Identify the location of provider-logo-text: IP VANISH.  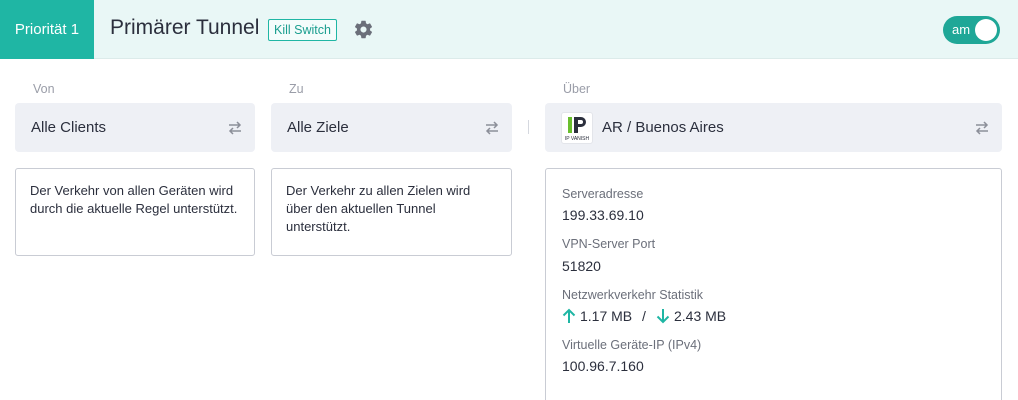
(577, 139).